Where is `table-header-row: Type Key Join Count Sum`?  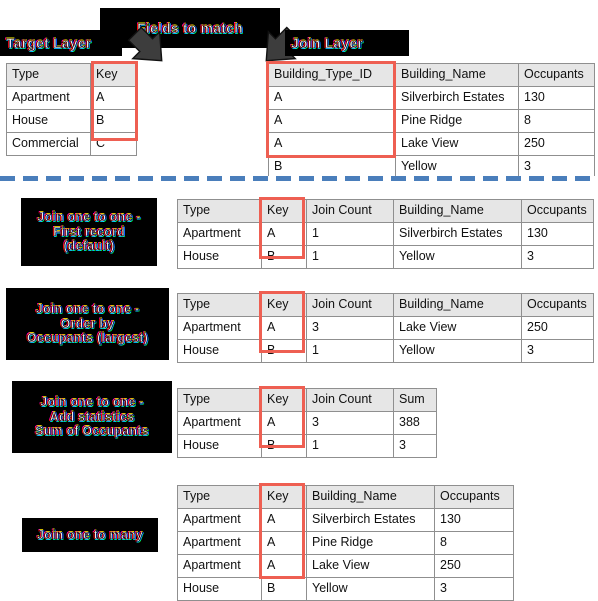
table-header-row: Type Key Join Count Sum is located at coordinates (307, 400).